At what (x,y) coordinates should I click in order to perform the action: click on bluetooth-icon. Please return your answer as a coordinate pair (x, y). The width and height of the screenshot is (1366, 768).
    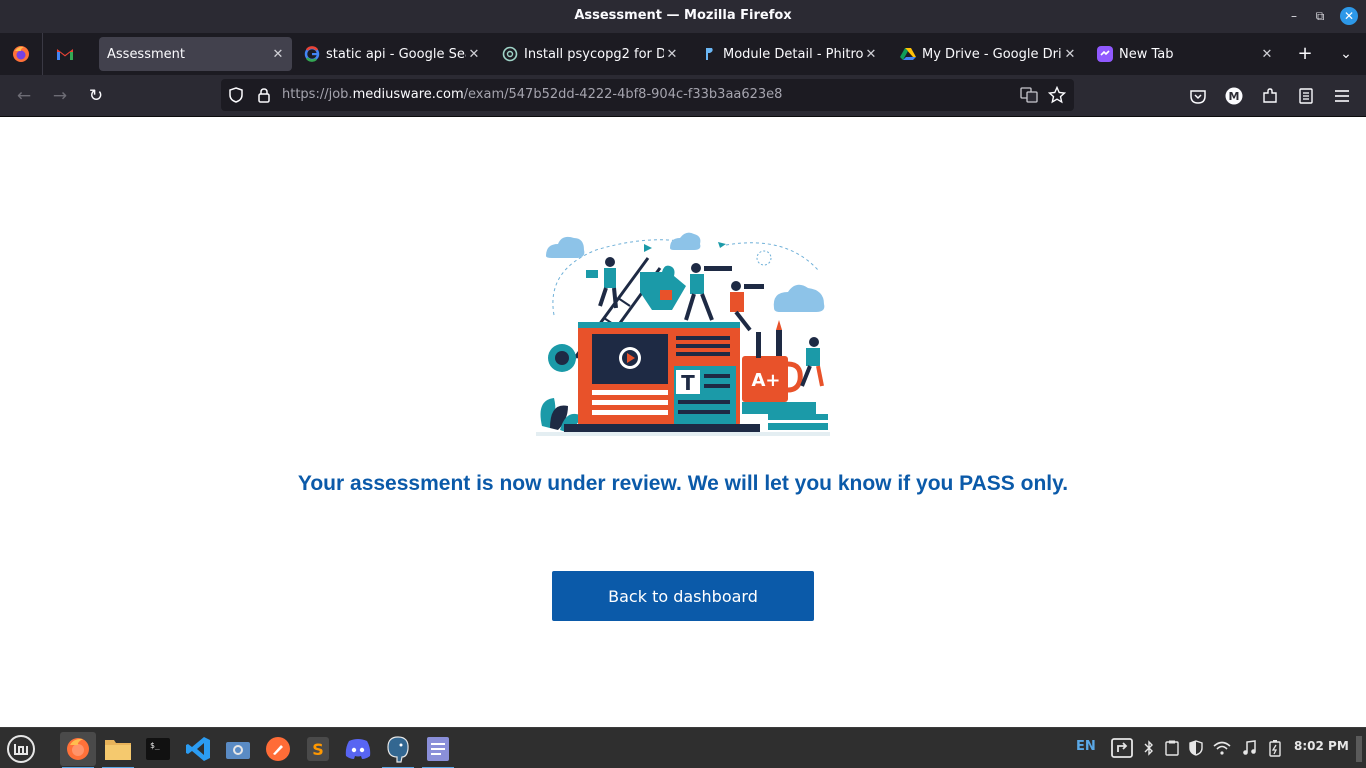
    Looking at the image, I should click on (1149, 748).